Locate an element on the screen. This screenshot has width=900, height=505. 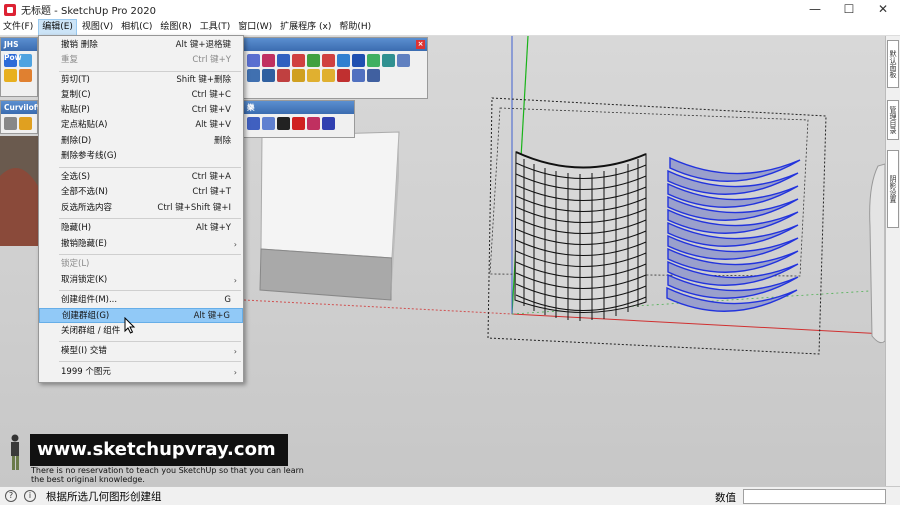
menu-item-label: 撤销 删除 is located at coordinates (79, 45).